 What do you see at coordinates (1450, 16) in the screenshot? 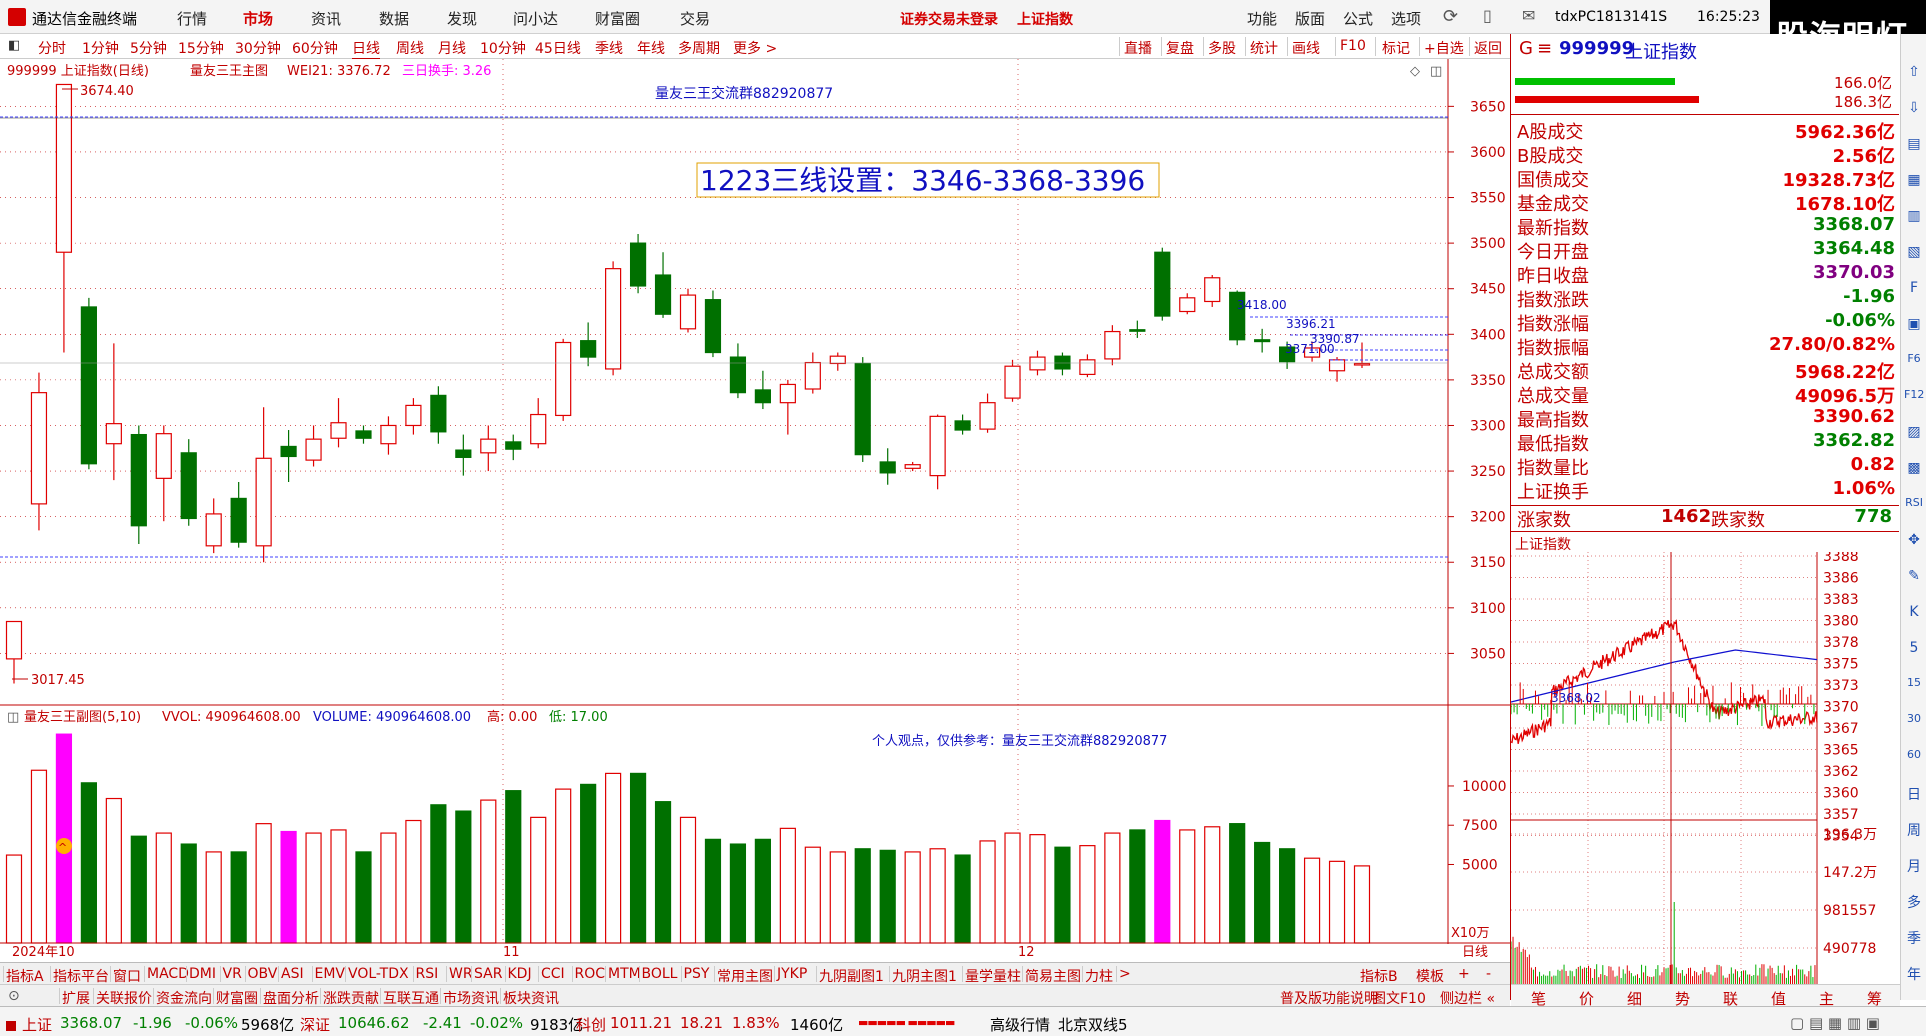
I see `refresh-icon: ⟳` at bounding box center [1450, 16].